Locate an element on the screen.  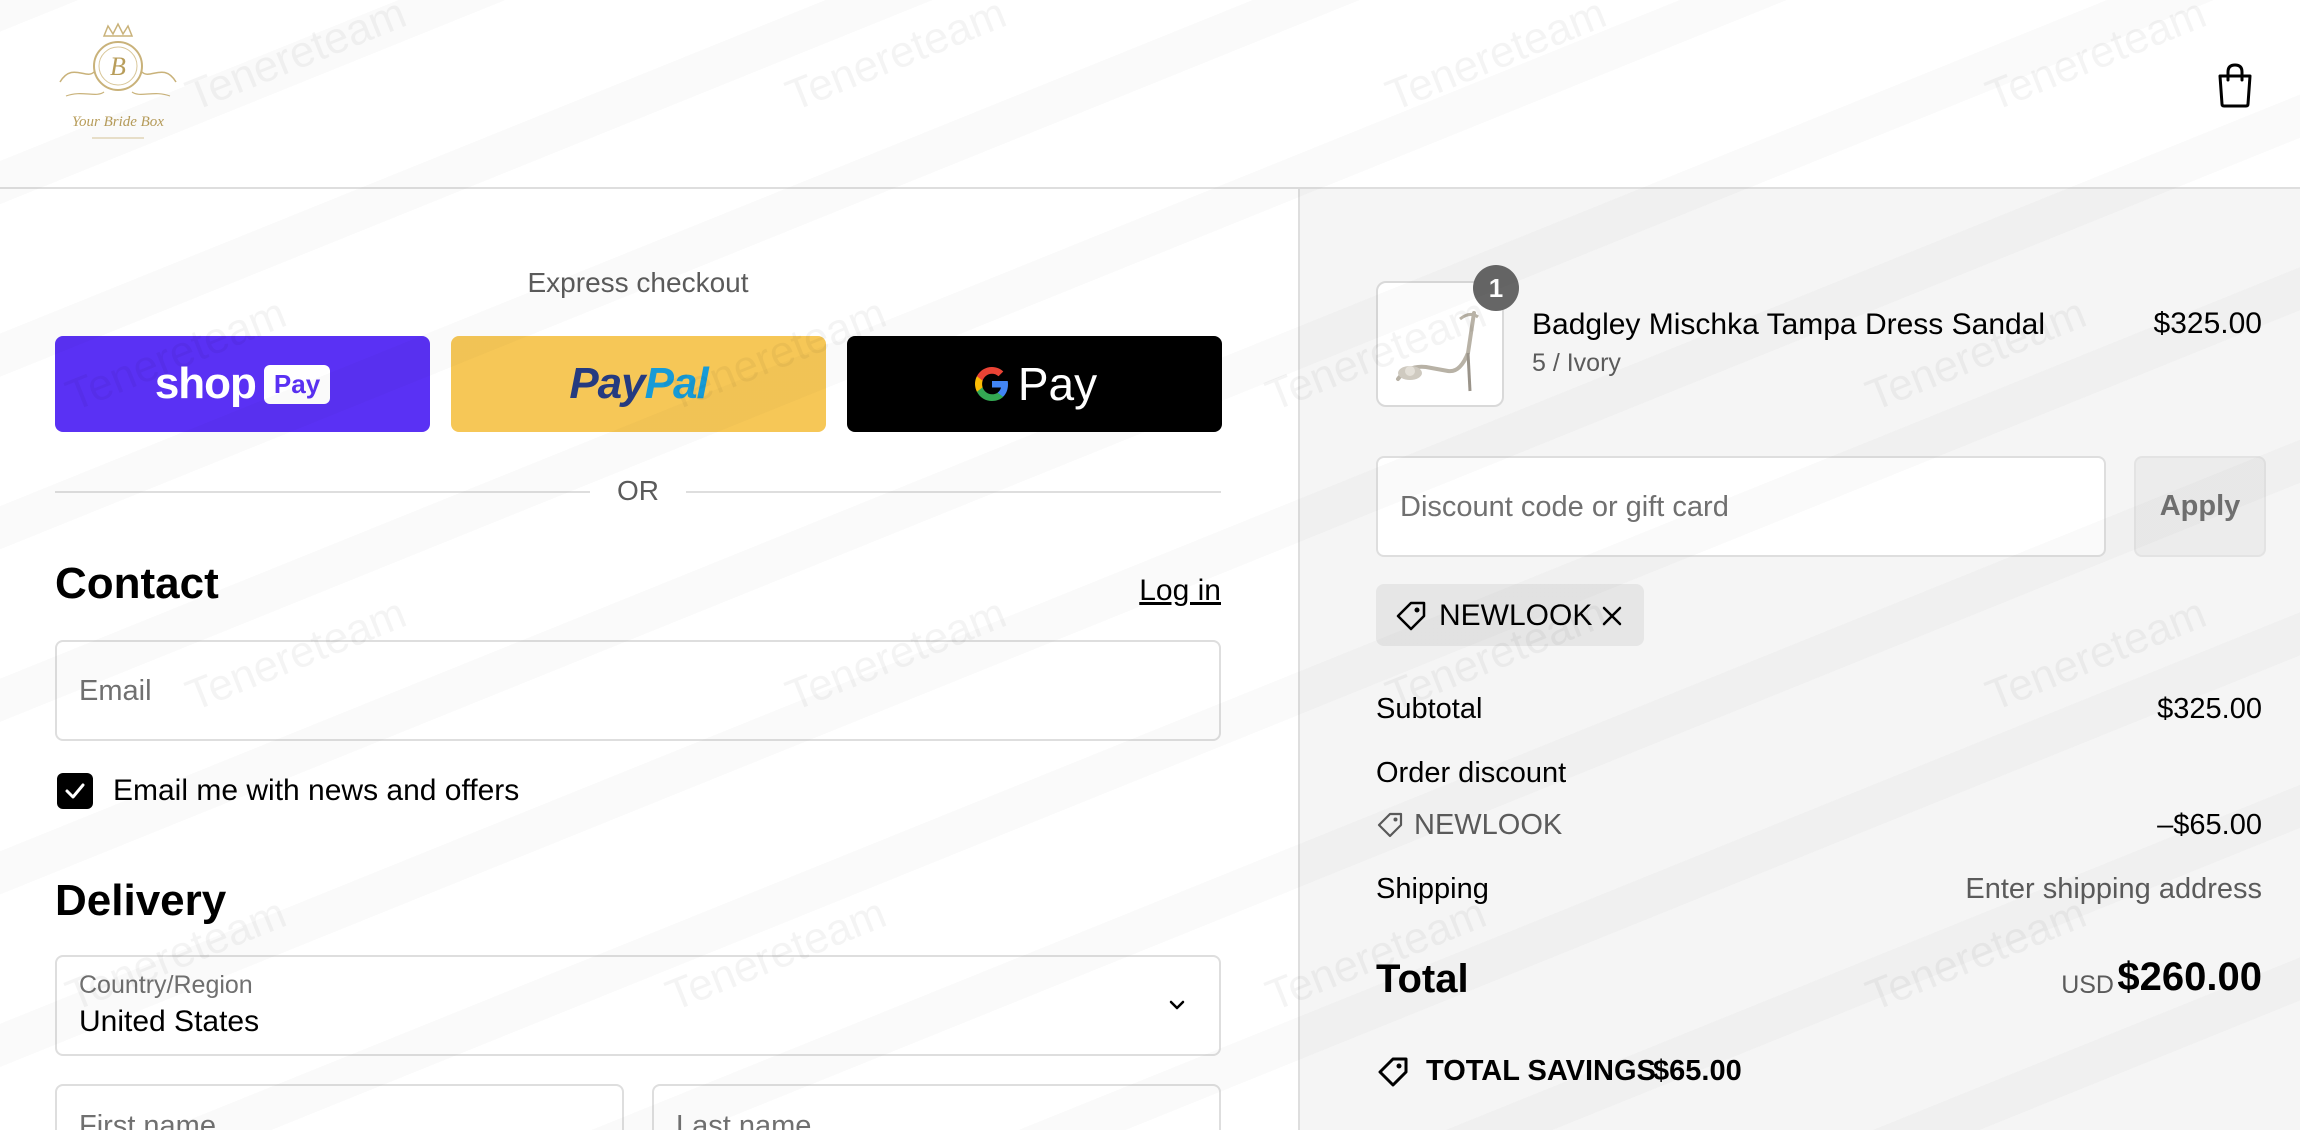
shipping-value: Enter shipping address is located at coordinates (2113, 889).